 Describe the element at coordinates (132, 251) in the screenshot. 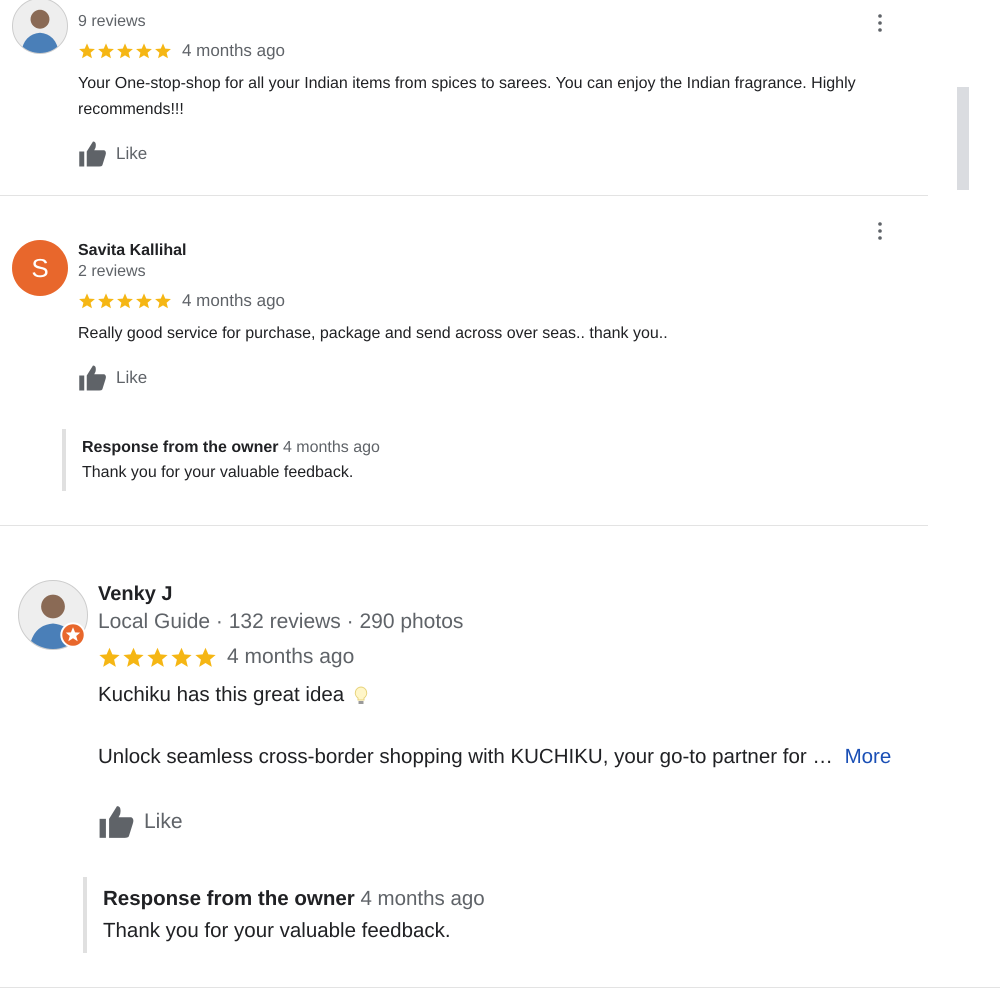

I see `reviewer-name: Savita Kallihal` at that location.